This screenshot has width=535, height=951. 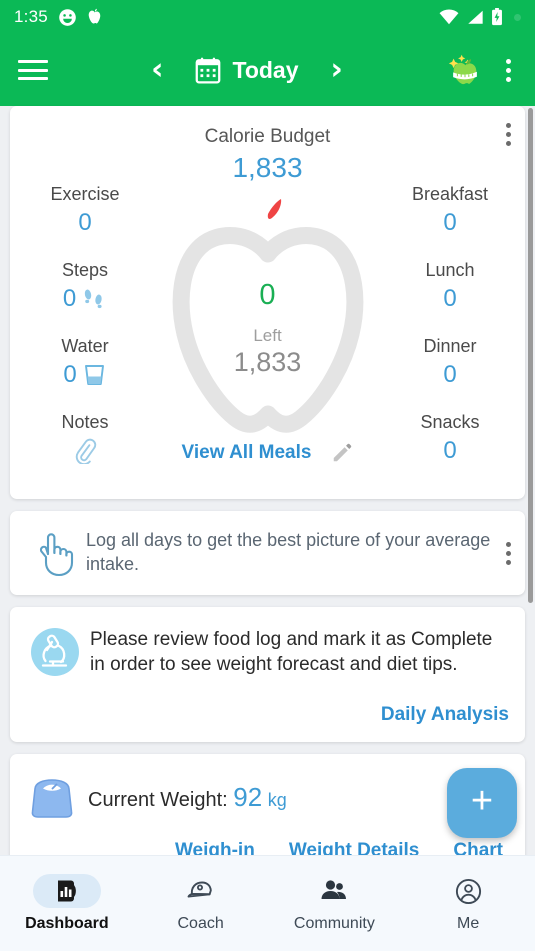 I want to click on nav-pill-coach, so click(x=201, y=891).